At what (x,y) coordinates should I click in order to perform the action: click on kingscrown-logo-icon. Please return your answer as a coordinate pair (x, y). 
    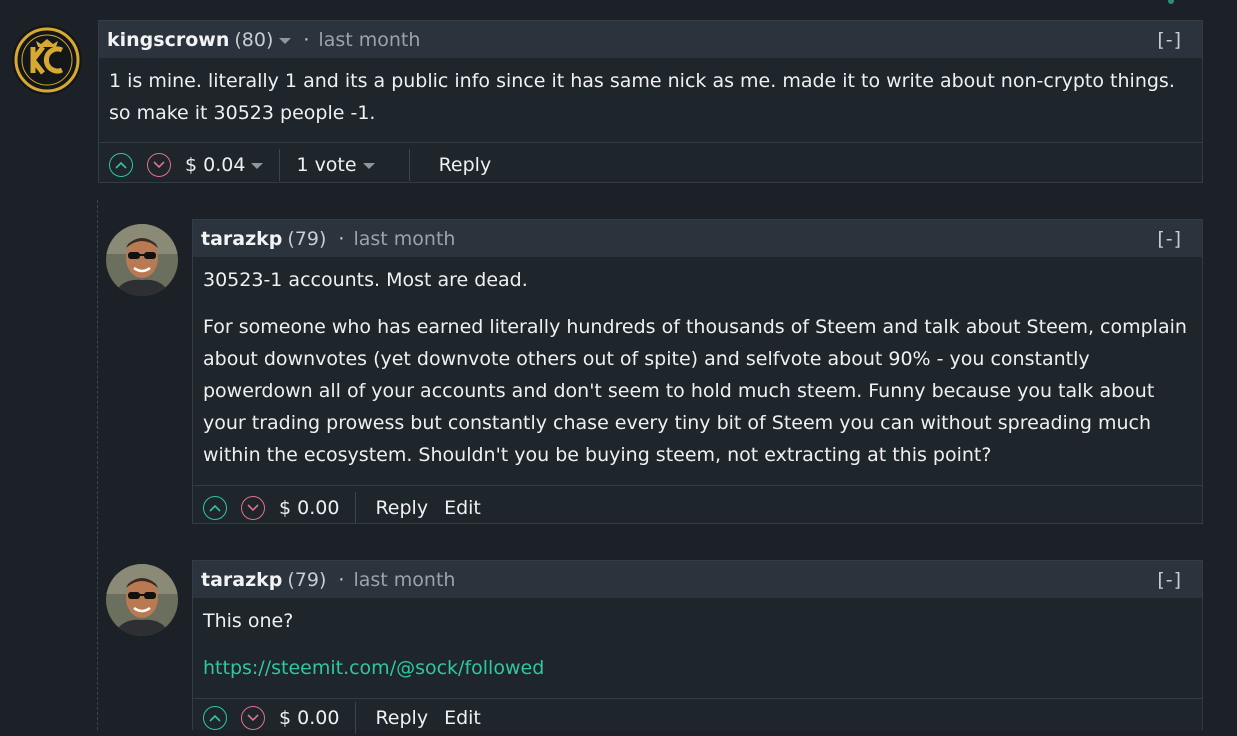
    Looking at the image, I should click on (47, 60).